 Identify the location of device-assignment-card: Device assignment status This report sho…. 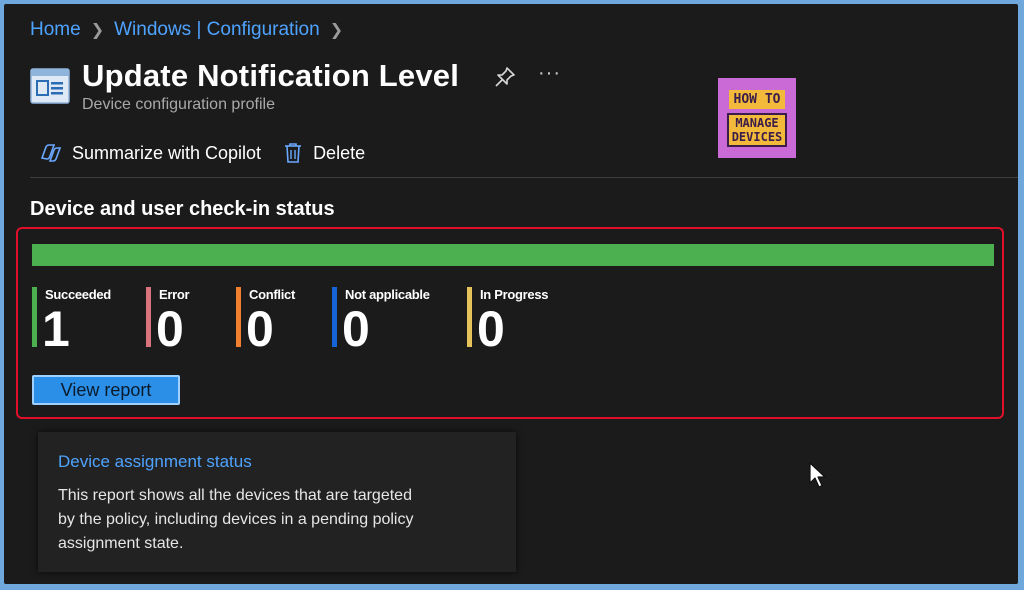
(277, 502).